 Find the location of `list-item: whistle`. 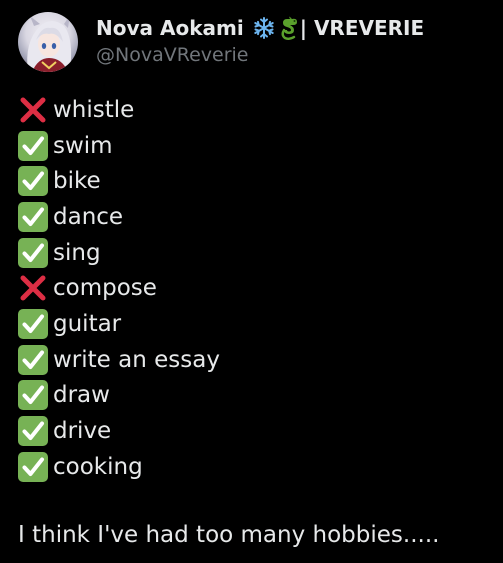

list-item: whistle is located at coordinates (119, 110).